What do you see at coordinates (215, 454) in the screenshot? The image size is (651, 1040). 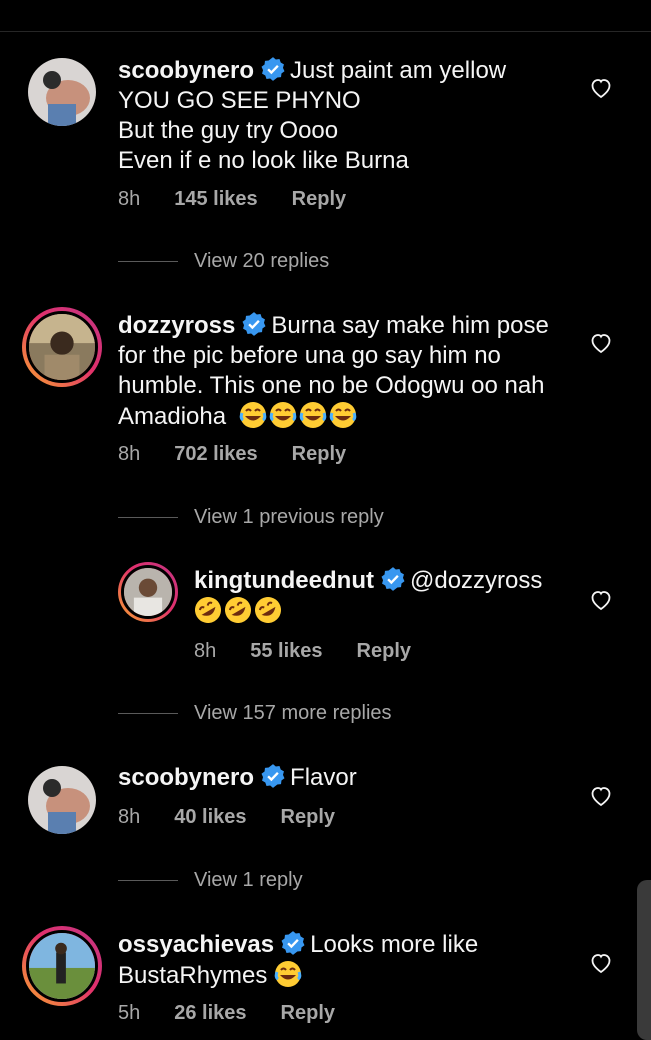 I see `likes-count: 702 likes` at bounding box center [215, 454].